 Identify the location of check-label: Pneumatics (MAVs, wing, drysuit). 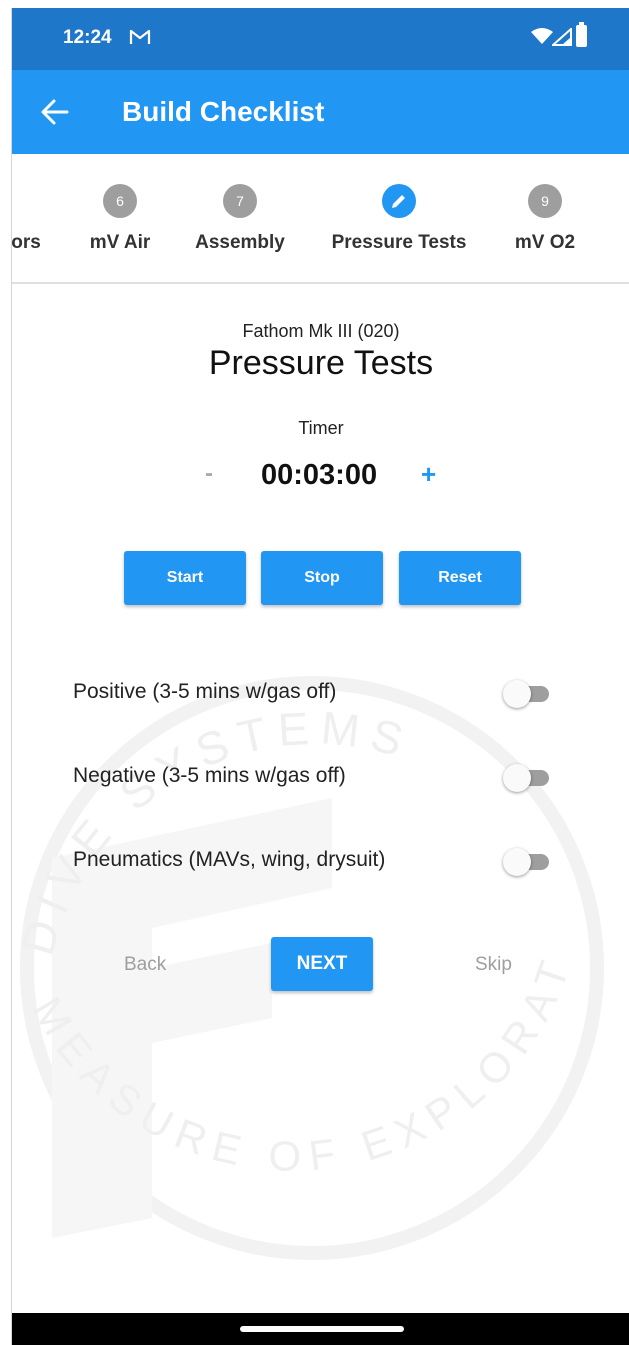
(229, 859).